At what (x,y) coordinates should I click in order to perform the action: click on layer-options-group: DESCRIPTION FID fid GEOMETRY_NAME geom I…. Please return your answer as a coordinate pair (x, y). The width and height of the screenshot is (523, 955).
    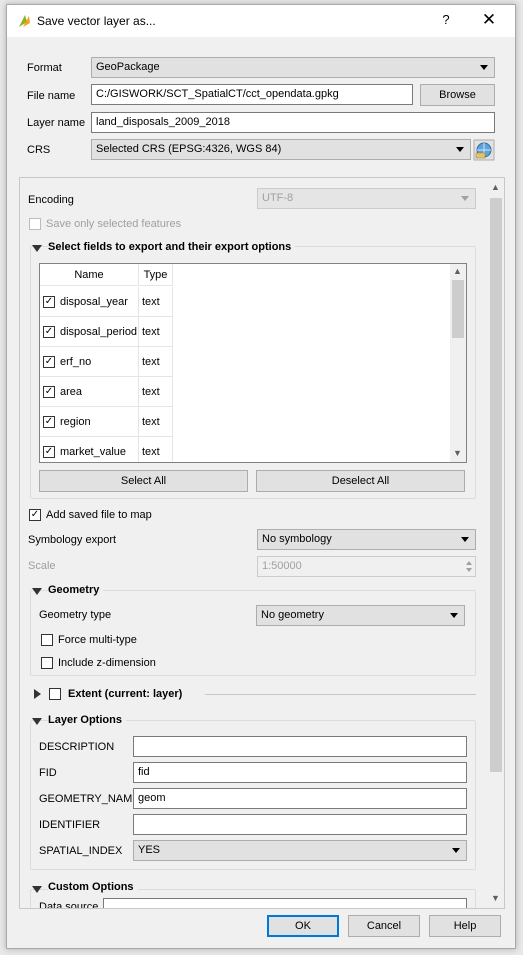
    Looking at the image, I should click on (253, 795).